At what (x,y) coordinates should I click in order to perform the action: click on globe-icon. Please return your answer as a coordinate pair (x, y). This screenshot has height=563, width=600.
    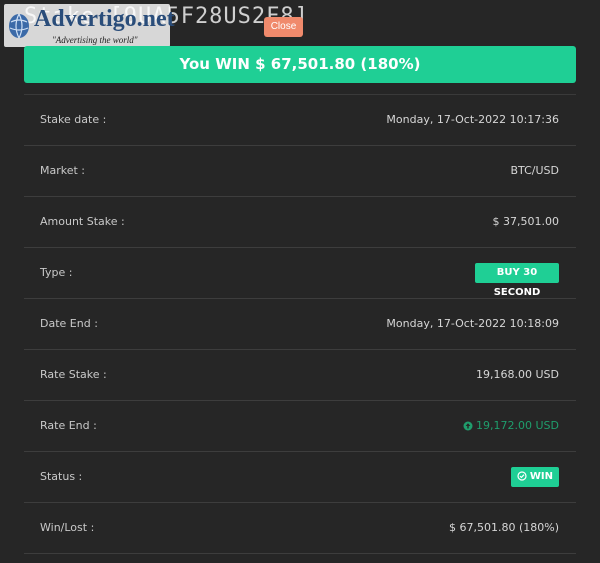
    Looking at the image, I should click on (19, 26).